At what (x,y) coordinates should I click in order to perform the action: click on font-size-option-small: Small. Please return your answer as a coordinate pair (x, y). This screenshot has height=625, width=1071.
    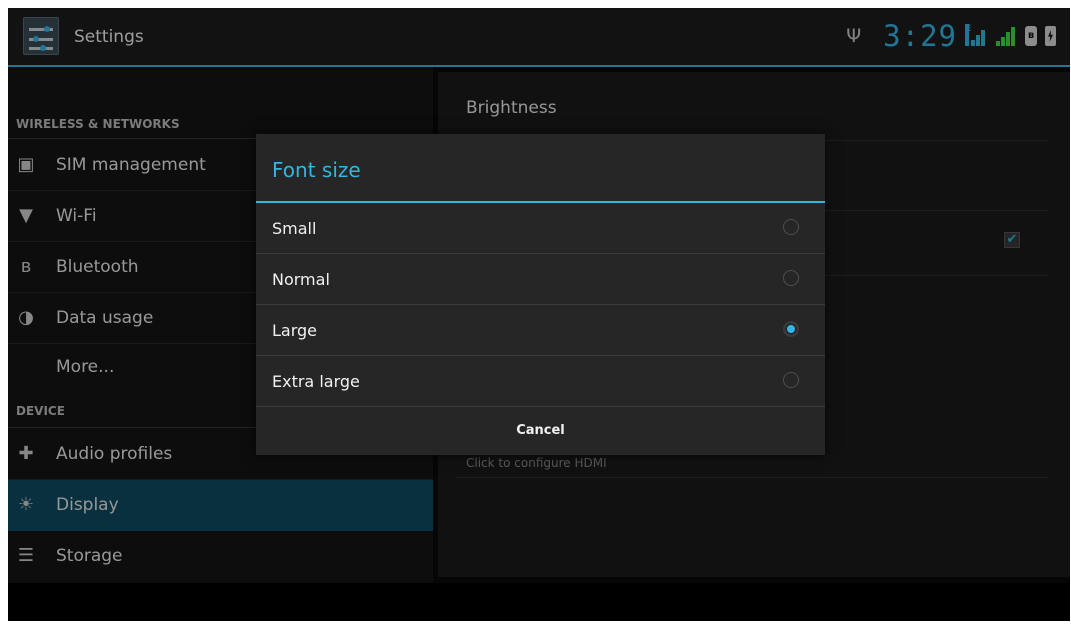
    Looking at the image, I should click on (540, 228).